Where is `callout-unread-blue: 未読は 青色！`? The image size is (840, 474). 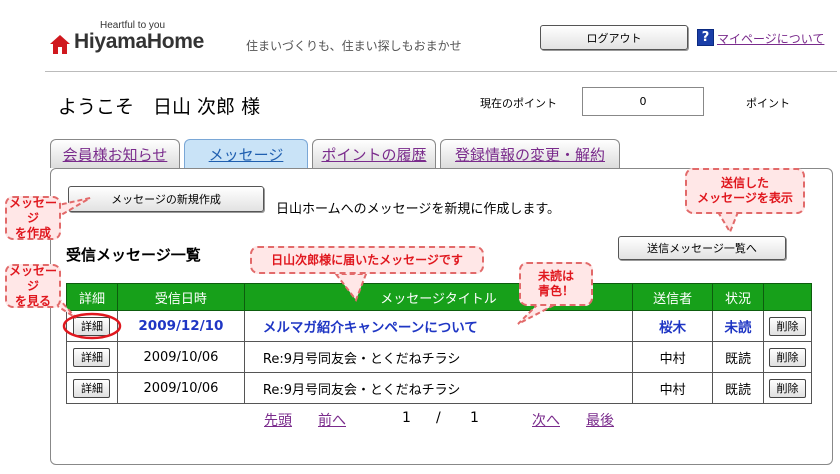 callout-unread-blue: 未読は 青色！ is located at coordinates (556, 284).